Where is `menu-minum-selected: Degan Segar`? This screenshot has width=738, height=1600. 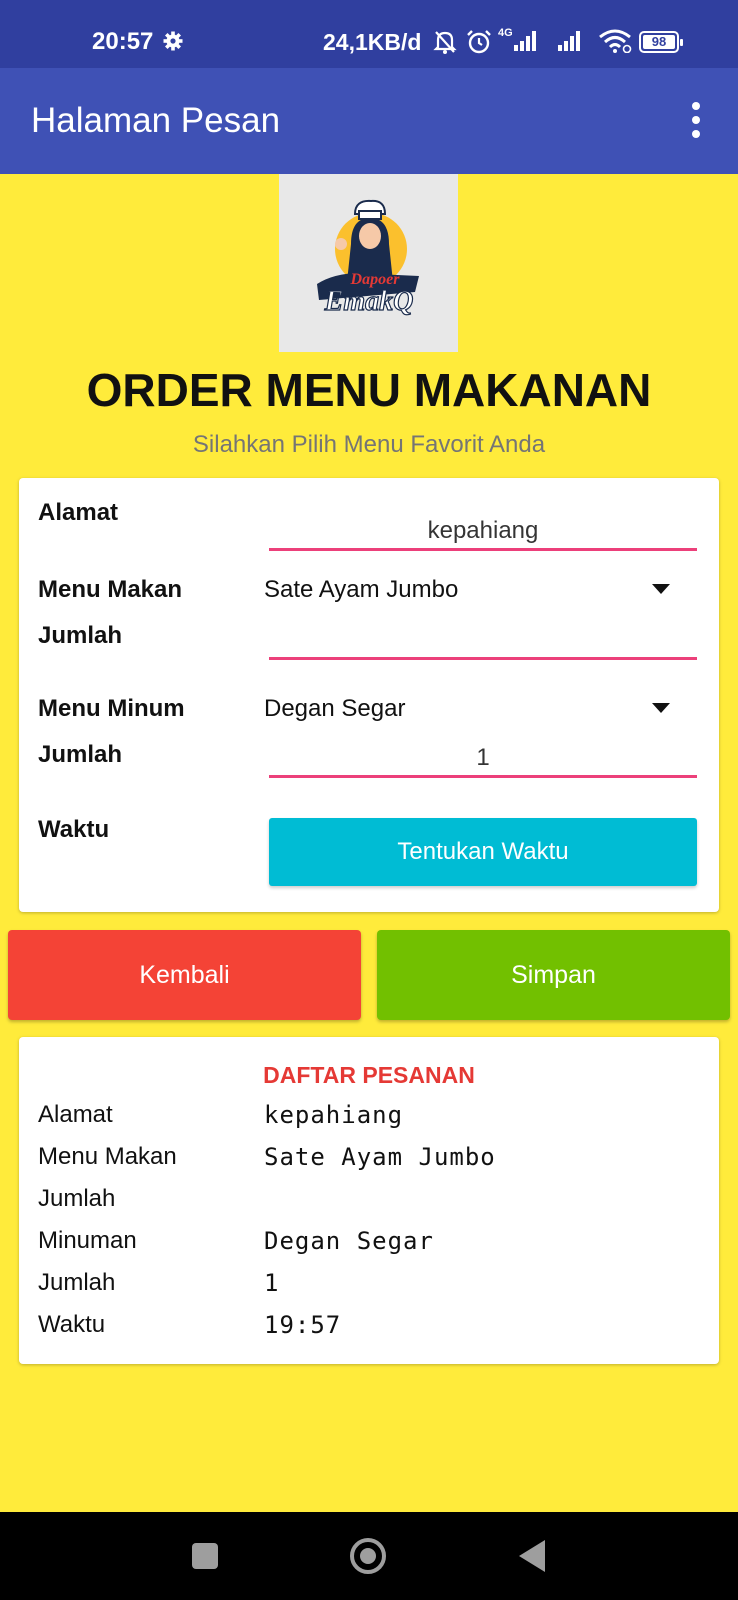
menu-minum-selected: Degan Segar is located at coordinates (335, 708).